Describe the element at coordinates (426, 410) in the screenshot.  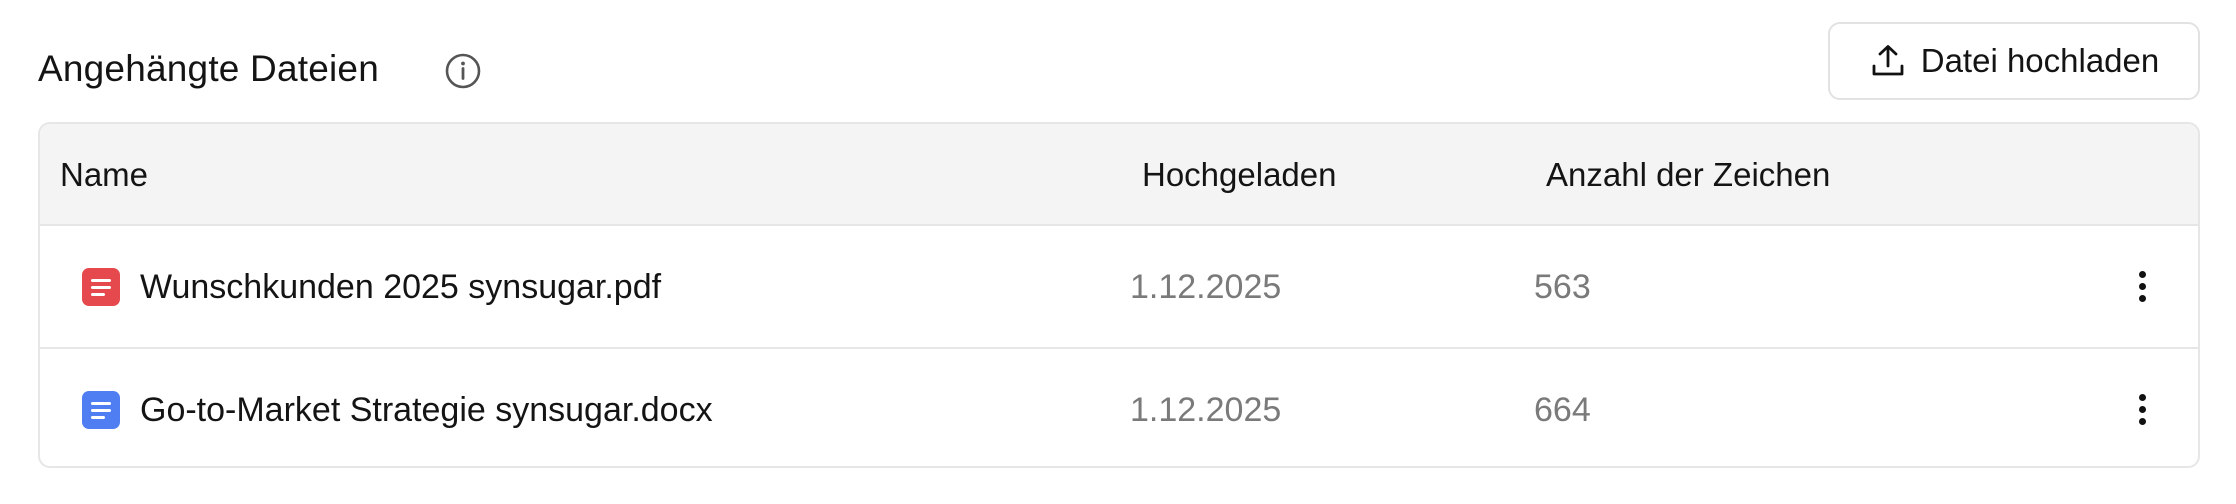
I see `file-name: Go-to-Market Strategie synsugar.docx` at that location.